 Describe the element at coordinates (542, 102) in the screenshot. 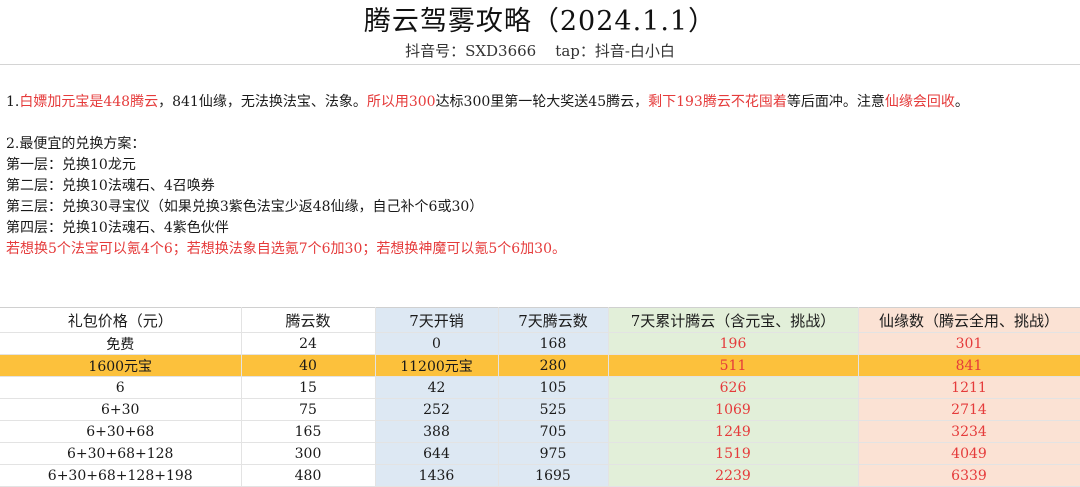

I see `note-text: 达标300里第一轮大奖送45腾云，` at that location.